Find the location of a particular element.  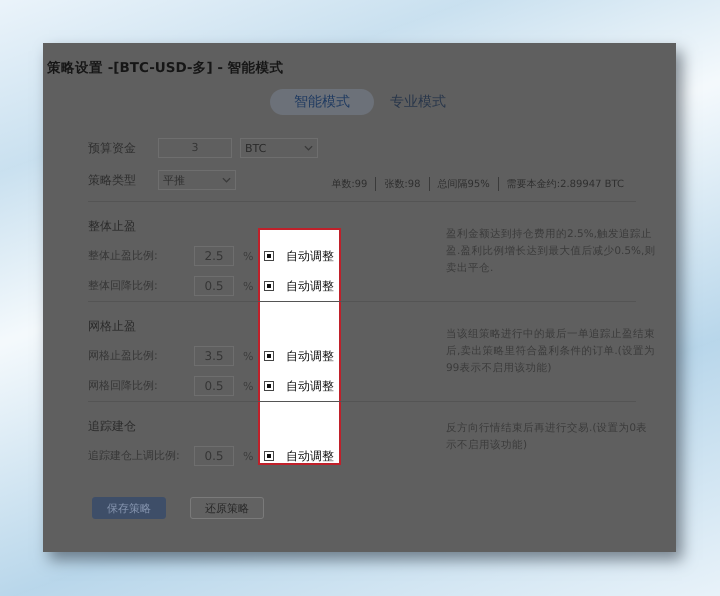

dialog-title: 策略设置 -[BTC-USD-多] - 智能模式 is located at coordinates (166, 68).